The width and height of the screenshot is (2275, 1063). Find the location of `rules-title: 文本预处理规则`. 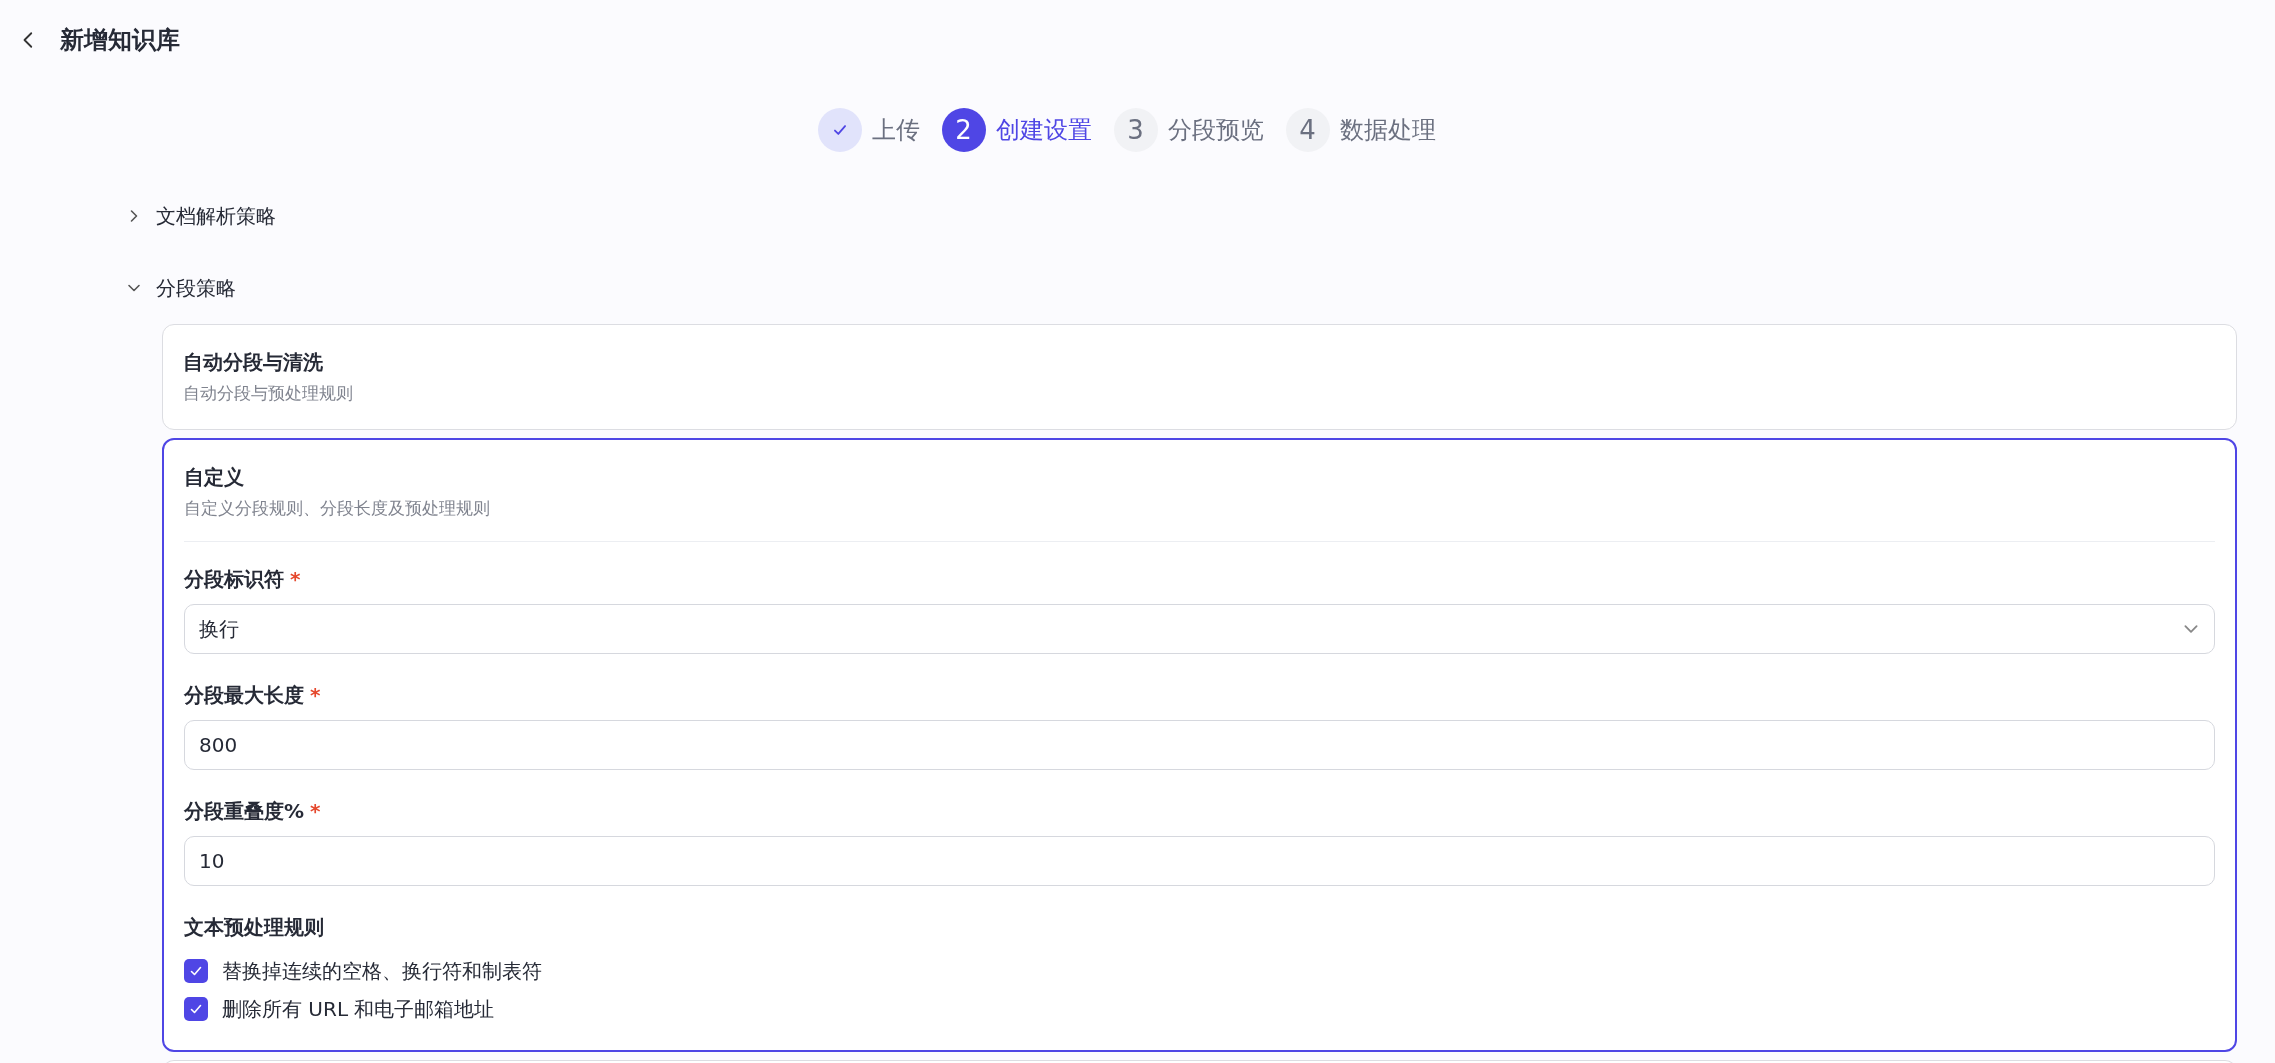

rules-title: 文本预处理规则 is located at coordinates (254, 927).